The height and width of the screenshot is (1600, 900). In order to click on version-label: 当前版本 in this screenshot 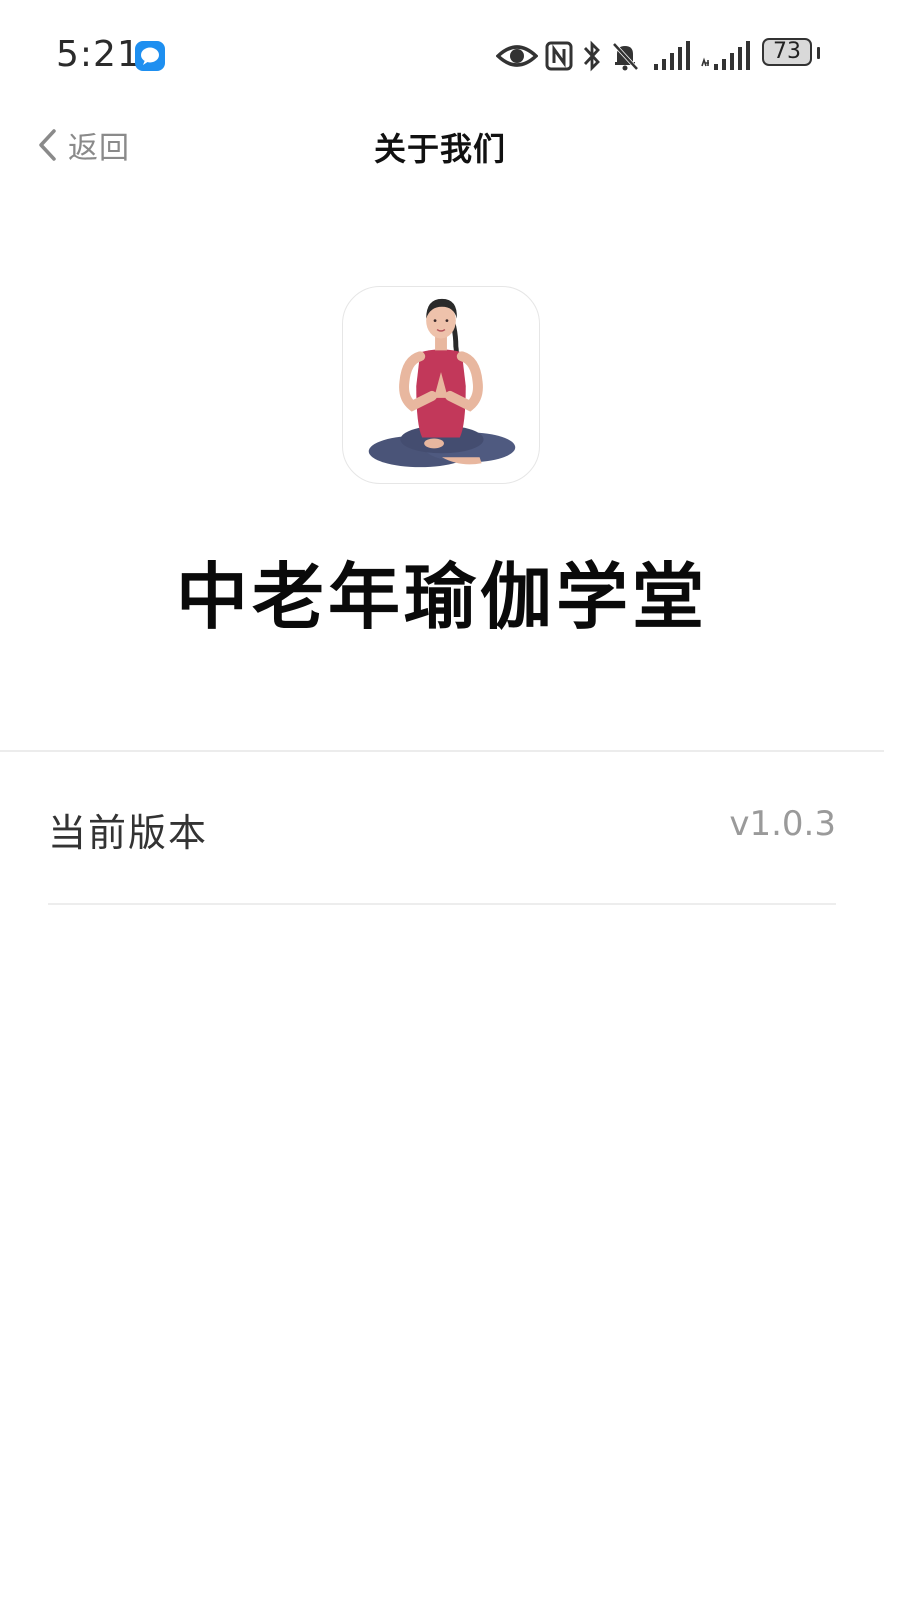, I will do `click(128, 833)`.